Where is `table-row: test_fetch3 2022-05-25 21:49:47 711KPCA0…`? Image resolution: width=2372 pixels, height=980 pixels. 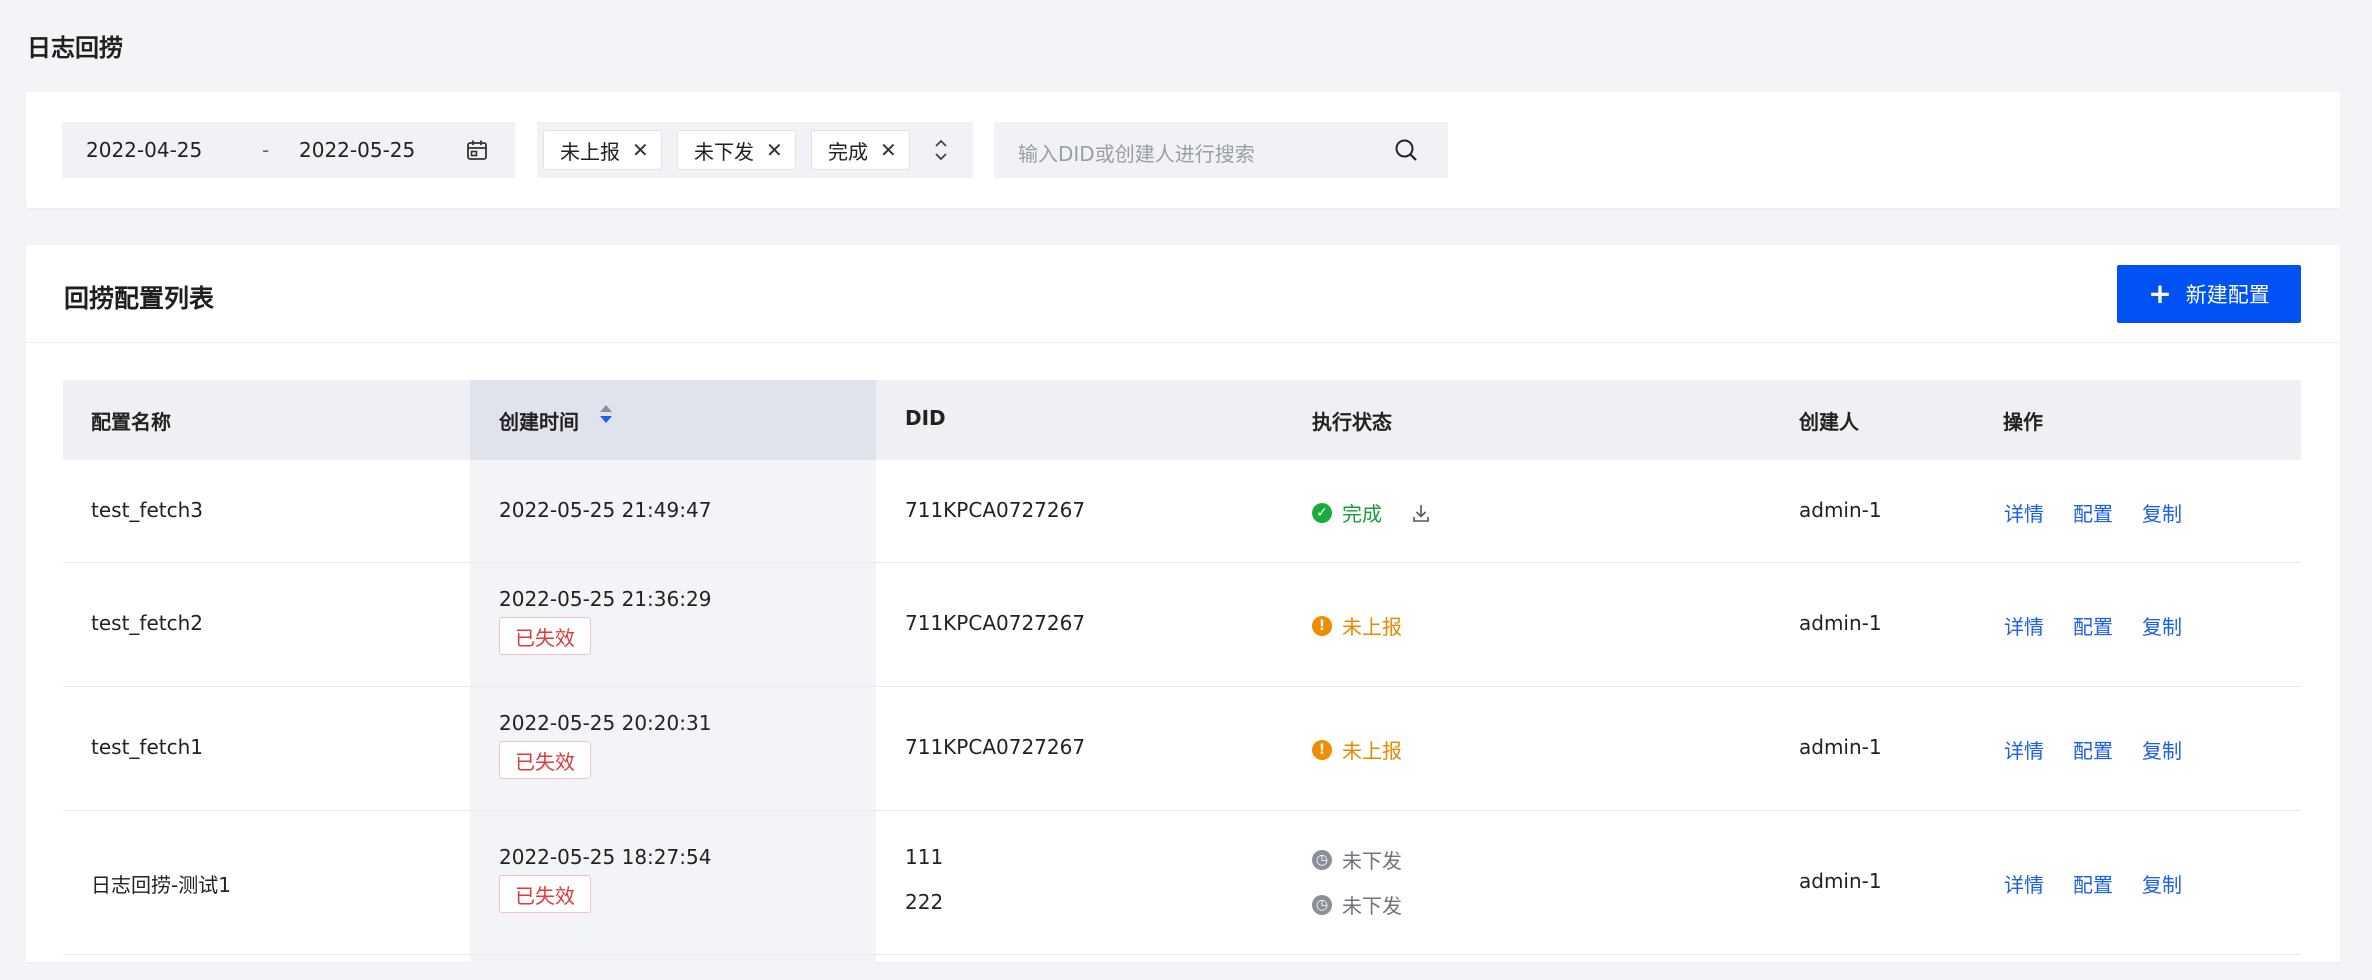
table-row: test_fetch3 2022-05-25 21:49:47 711KPCA0… is located at coordinates (1182, 511).